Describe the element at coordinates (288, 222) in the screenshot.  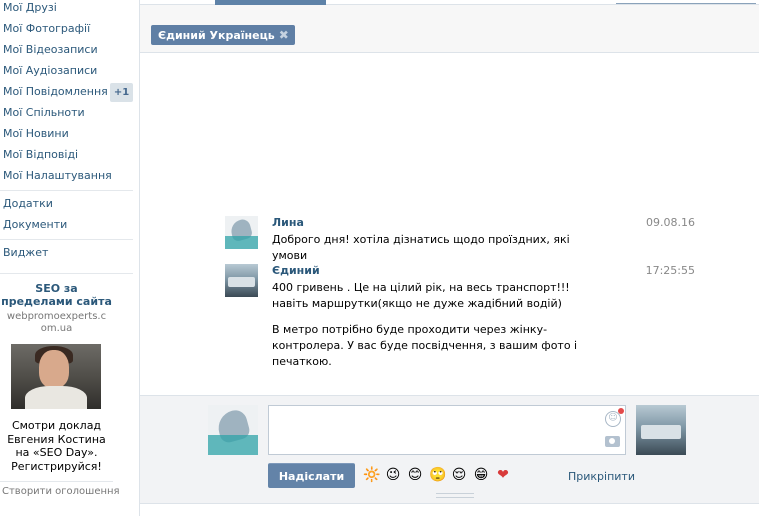
I see `message-author: Лина` at that location.